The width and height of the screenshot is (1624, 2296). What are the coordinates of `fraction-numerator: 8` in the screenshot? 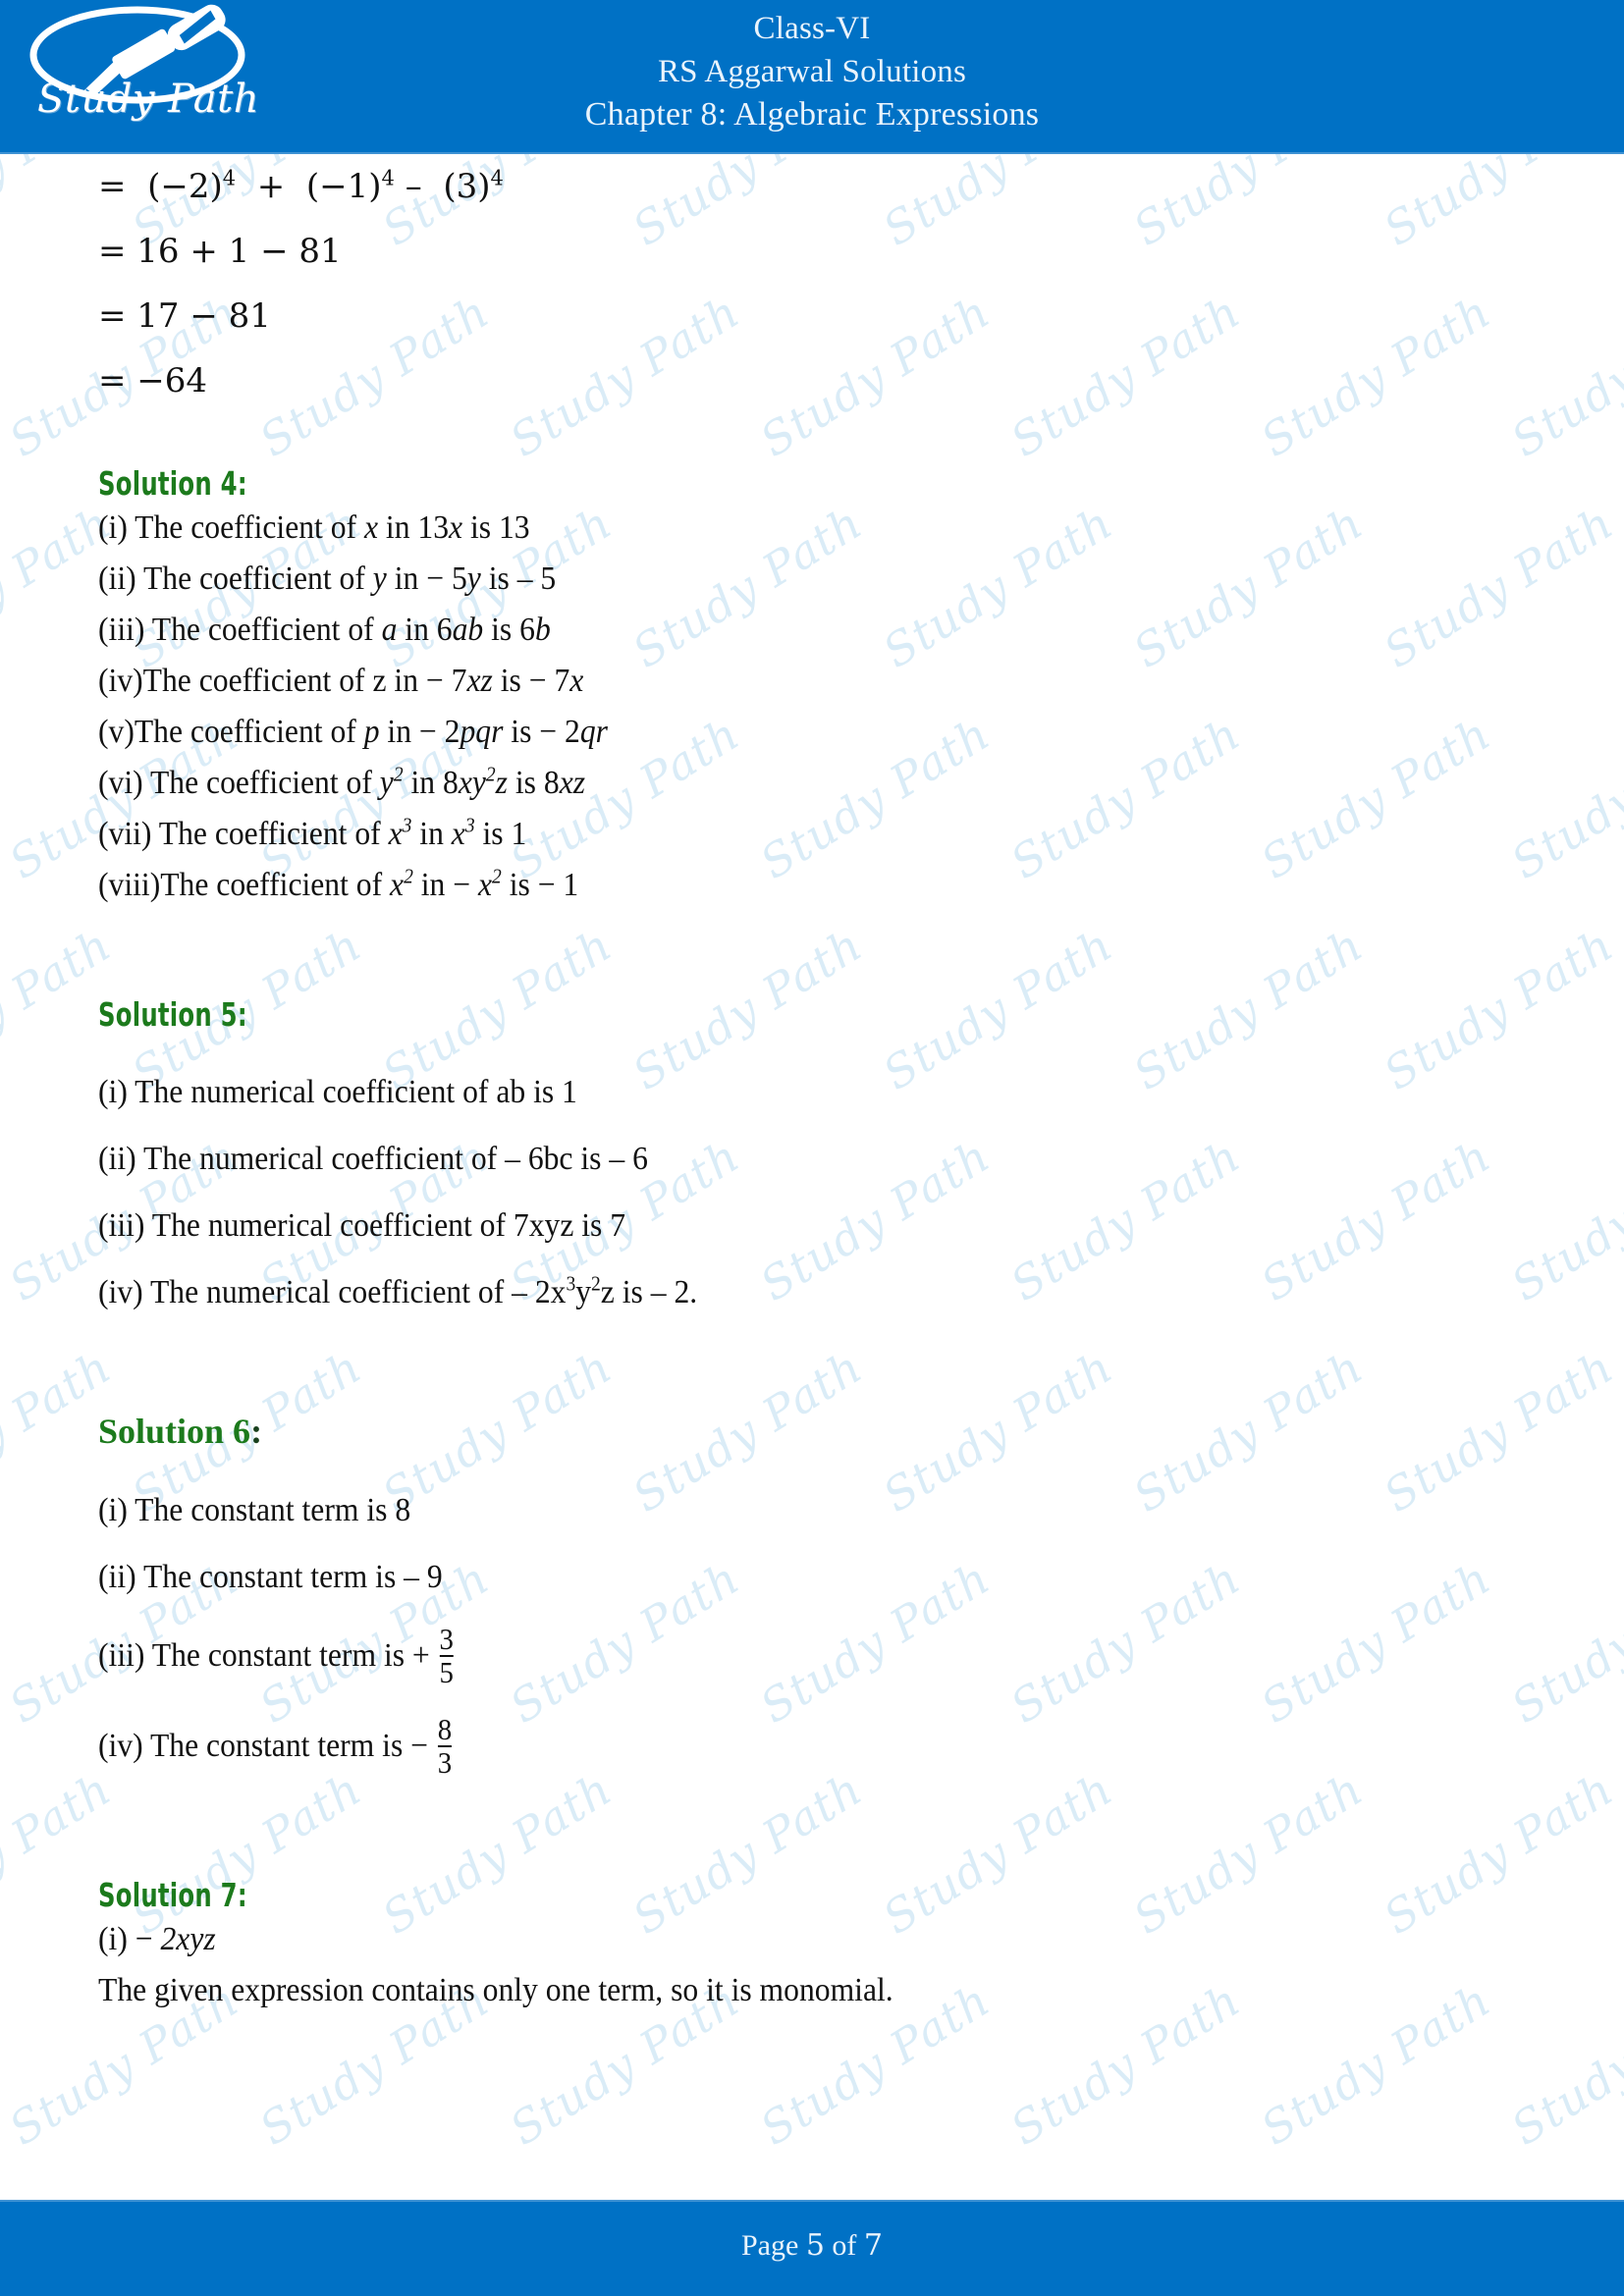 It's located at (445, 1728).